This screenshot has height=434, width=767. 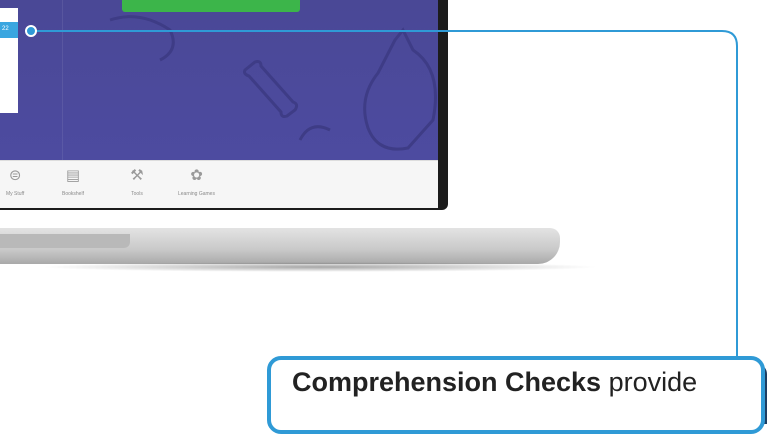 I want to click on laptop-notch, so click(x=65, y=241).